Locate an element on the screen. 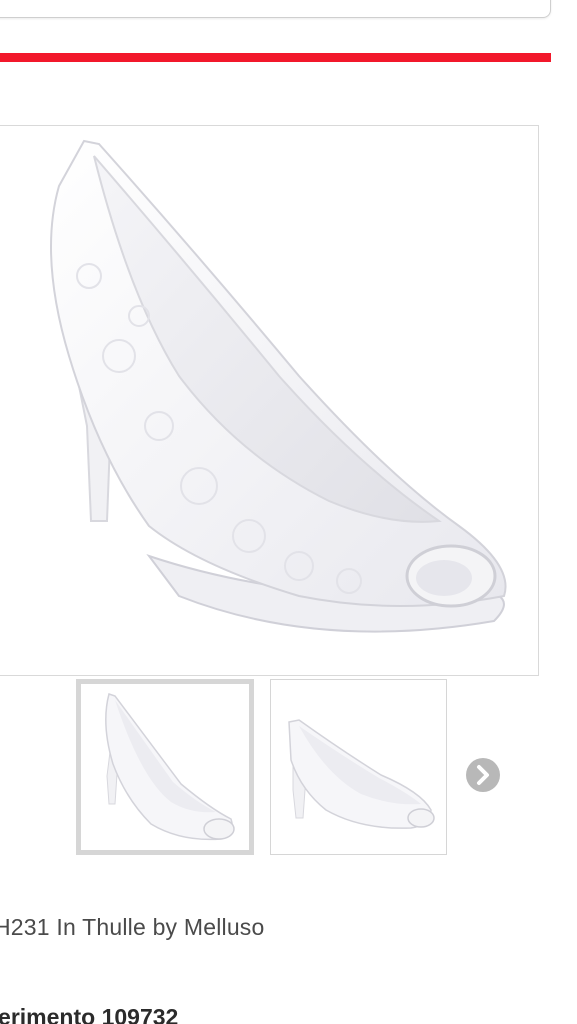  chevron-right-icon is located at coordinates (483, 775).